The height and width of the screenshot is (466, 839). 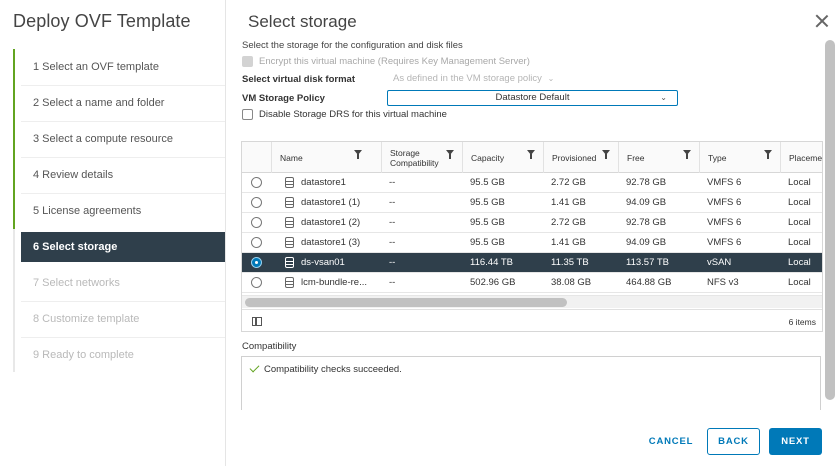 I want to click on checkmark-icon, so click(x=254, y=367).